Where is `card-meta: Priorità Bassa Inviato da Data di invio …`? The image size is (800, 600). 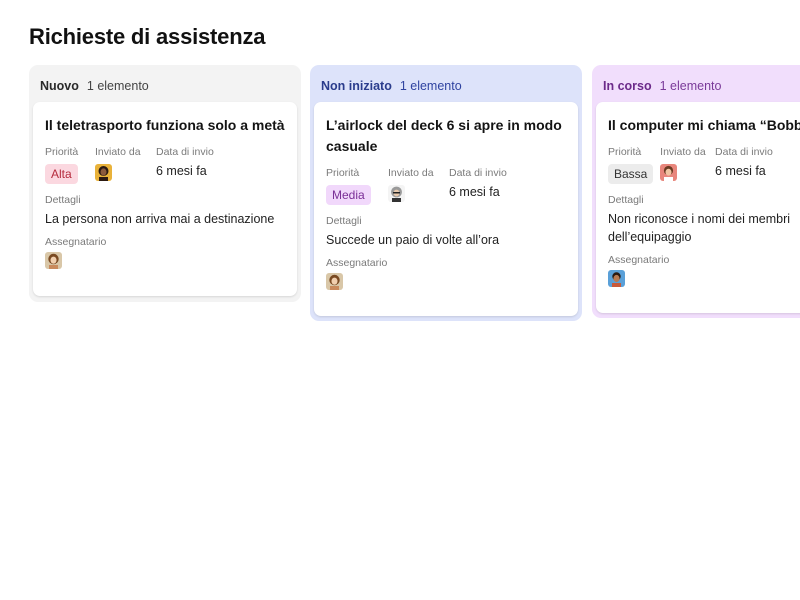 card-meta: Priorità Bassa Inviato da Data di invio … is located at coordinates (704, 166).